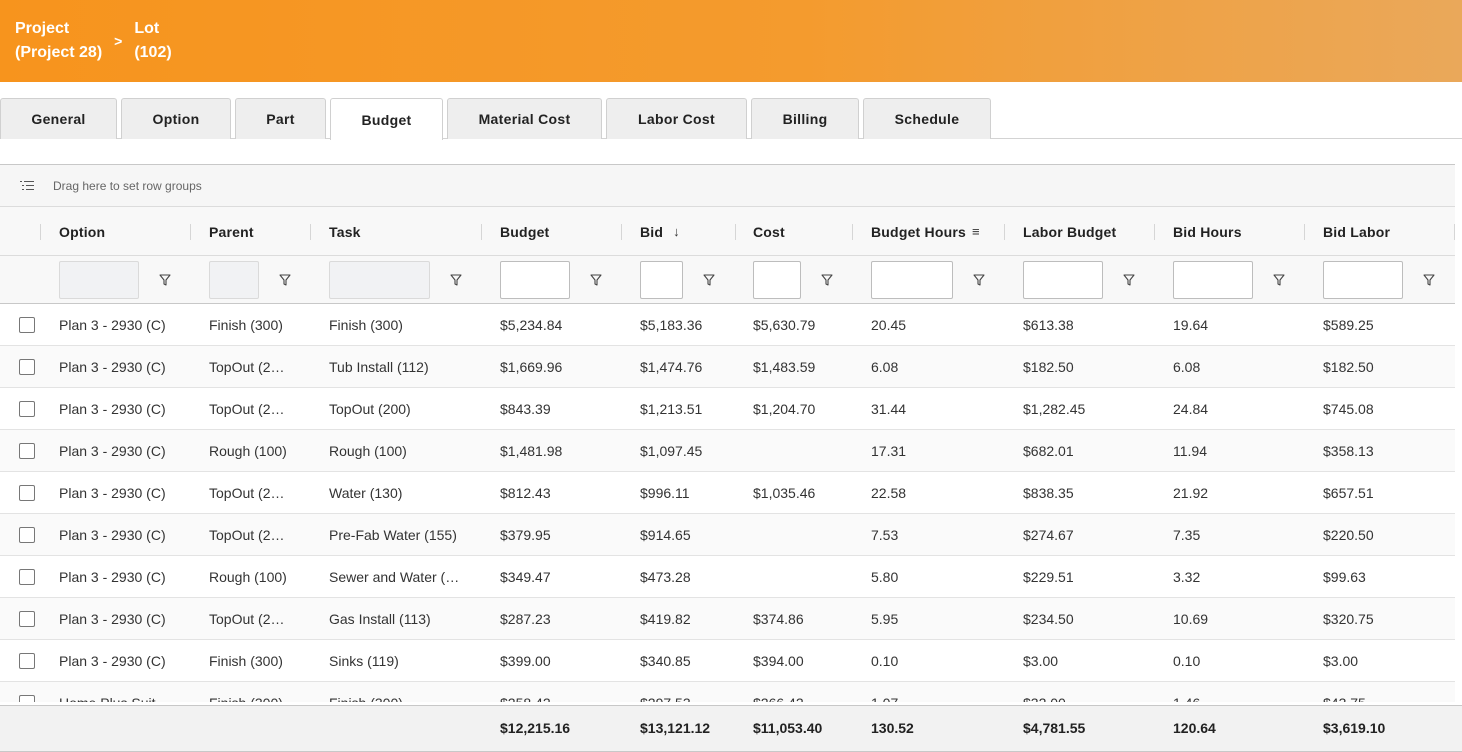 This screenshot has height=752, width=1462. Describe the element at coordinates (58, 118) in the screenshot. I see `tab-general: General` at that location.